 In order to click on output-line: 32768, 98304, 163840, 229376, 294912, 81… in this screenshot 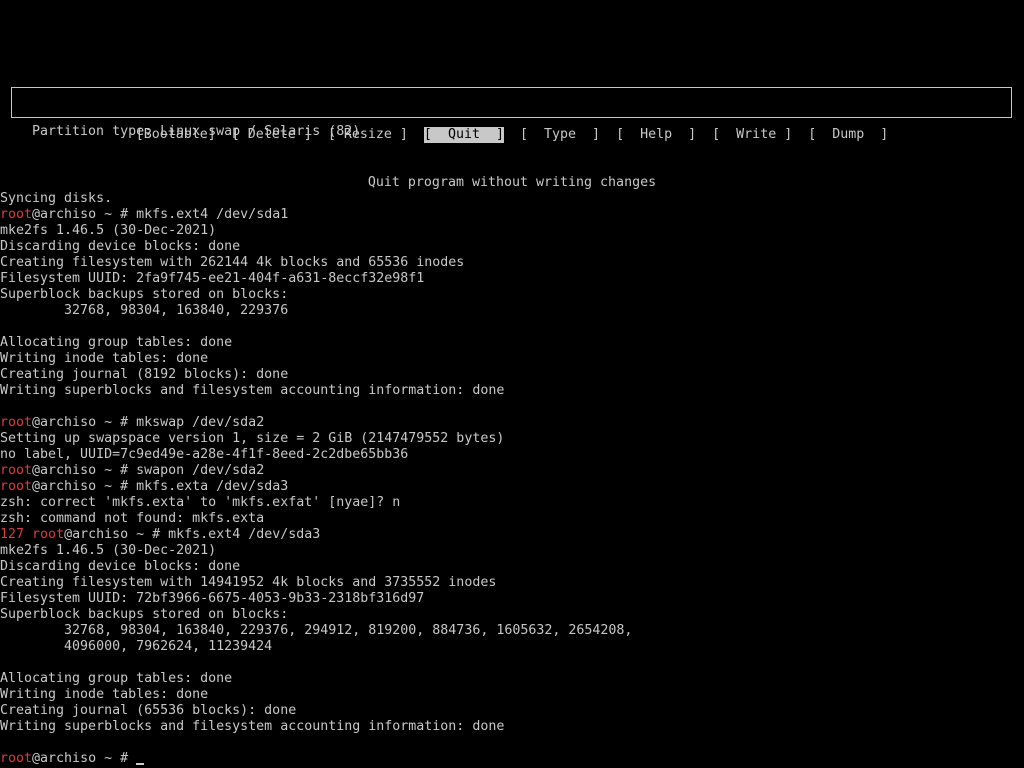, I will do `click(316, 630)`.